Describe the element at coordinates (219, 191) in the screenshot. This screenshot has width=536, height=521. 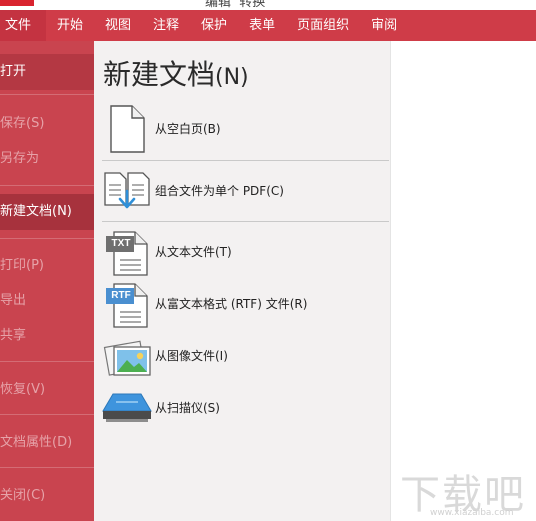
I see `combine-files-label: 组合文件为单个 PDF(C)` at that location.